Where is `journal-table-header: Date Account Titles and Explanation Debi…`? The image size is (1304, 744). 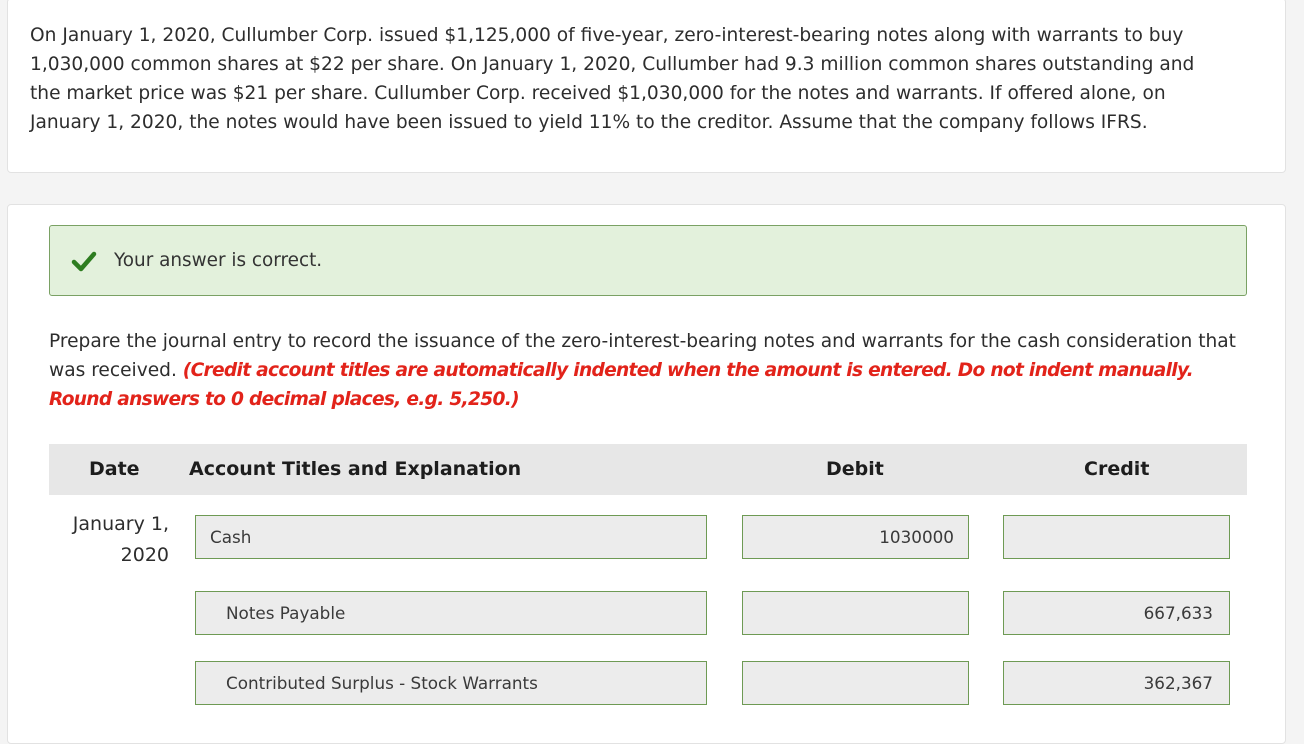 journal-table-header: Date Account Titles and Explanation Debi… is located at coordinates (648, 469).